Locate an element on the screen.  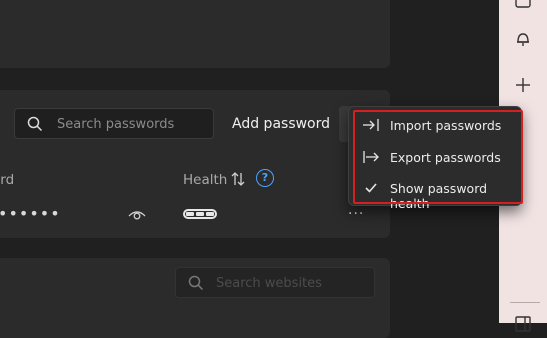
search-websites-placeholder: Search websites is located at coordinates (269, 283).